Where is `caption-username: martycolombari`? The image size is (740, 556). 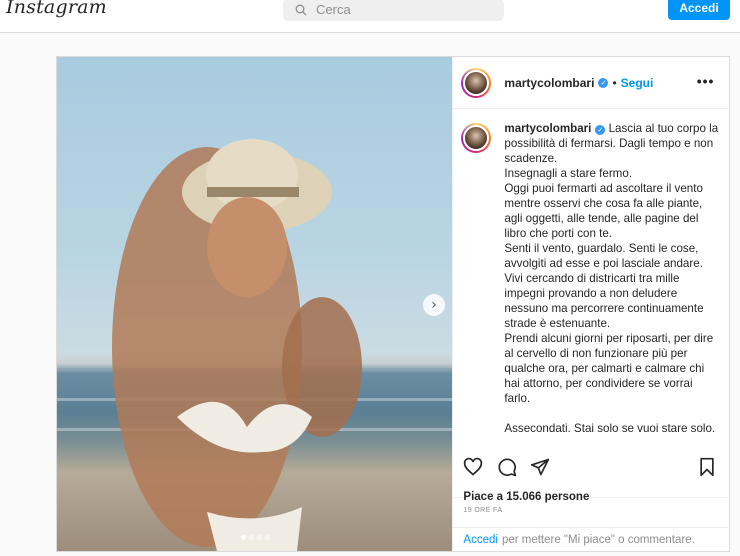
caption-username: martycolombari is located at coordinates (547, 128).